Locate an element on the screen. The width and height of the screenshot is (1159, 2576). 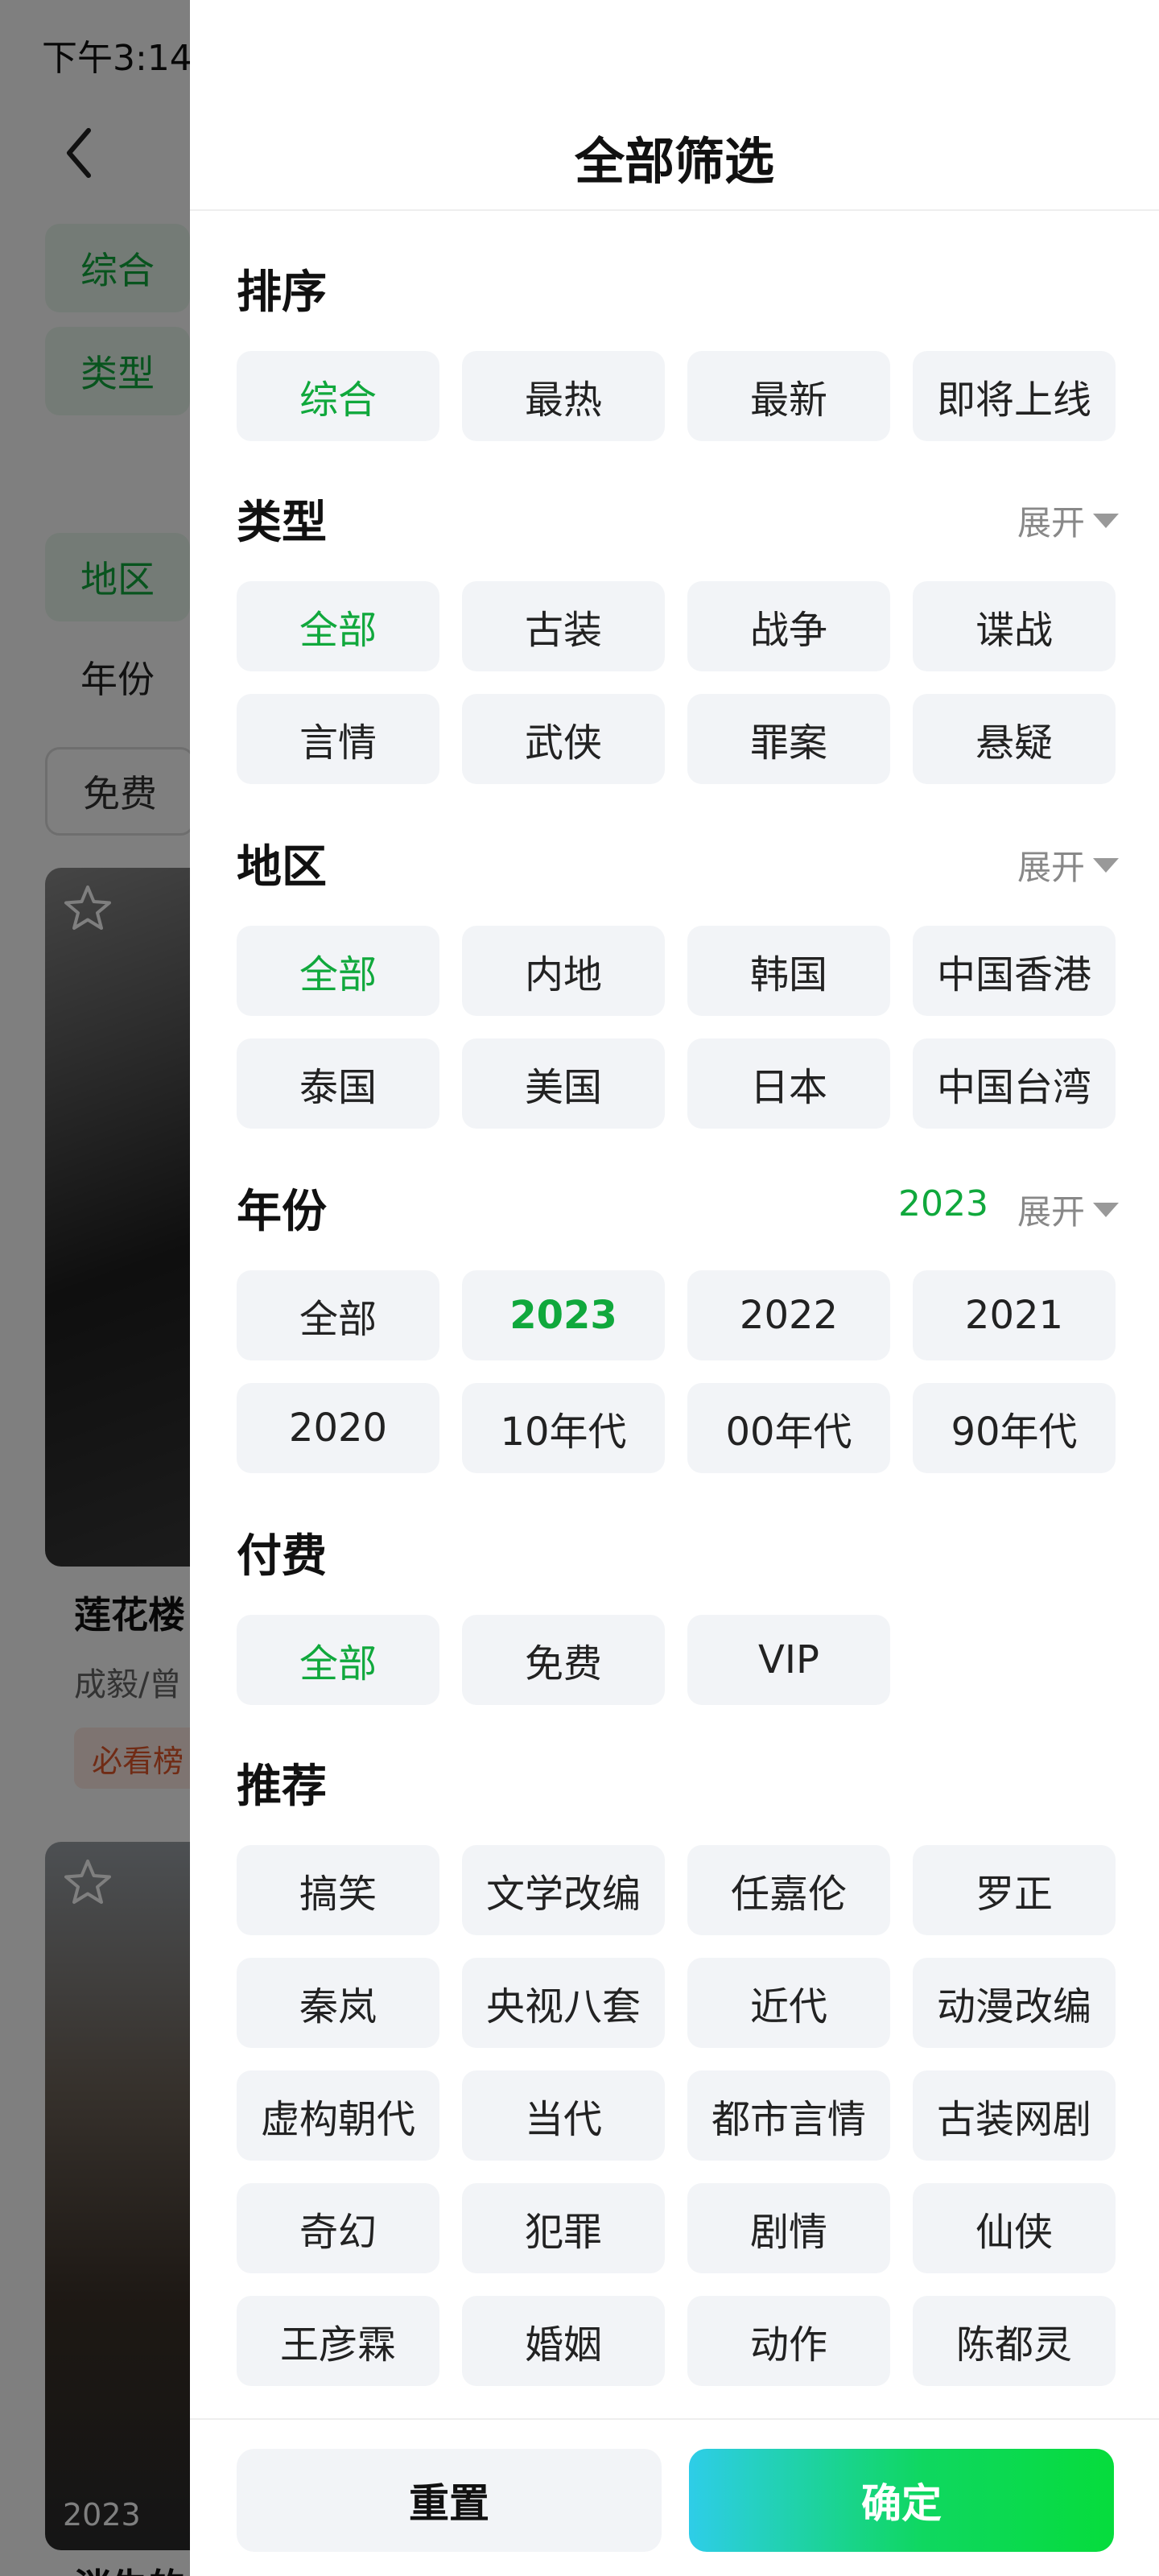
chip-genre: 武侠 is located at coordinates (563, 739).